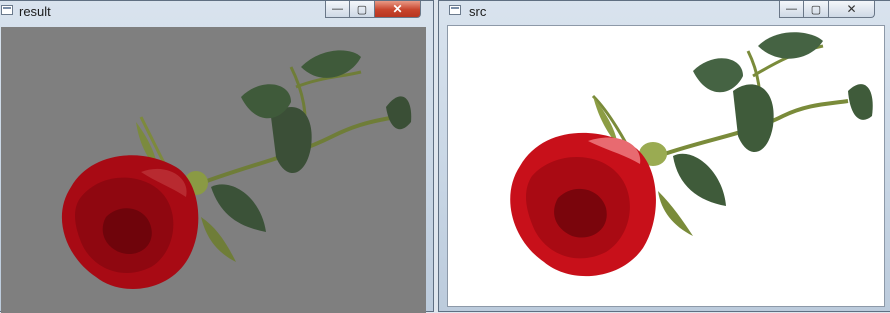 The height and width of the screenshot is (313, 890). Describe the element at coordinates (35, 11) in the screenshot. I see `window-title: result` at that location.